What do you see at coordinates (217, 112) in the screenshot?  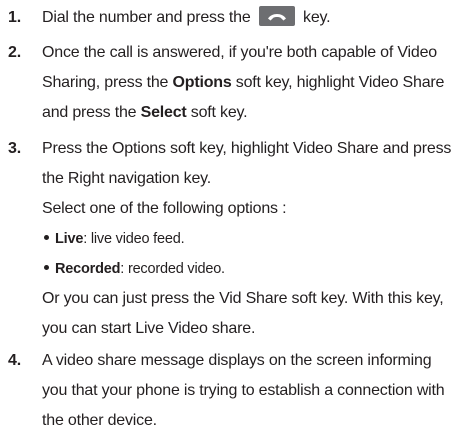 I see `step-text: soft key.` at bounding box center [217, 112].